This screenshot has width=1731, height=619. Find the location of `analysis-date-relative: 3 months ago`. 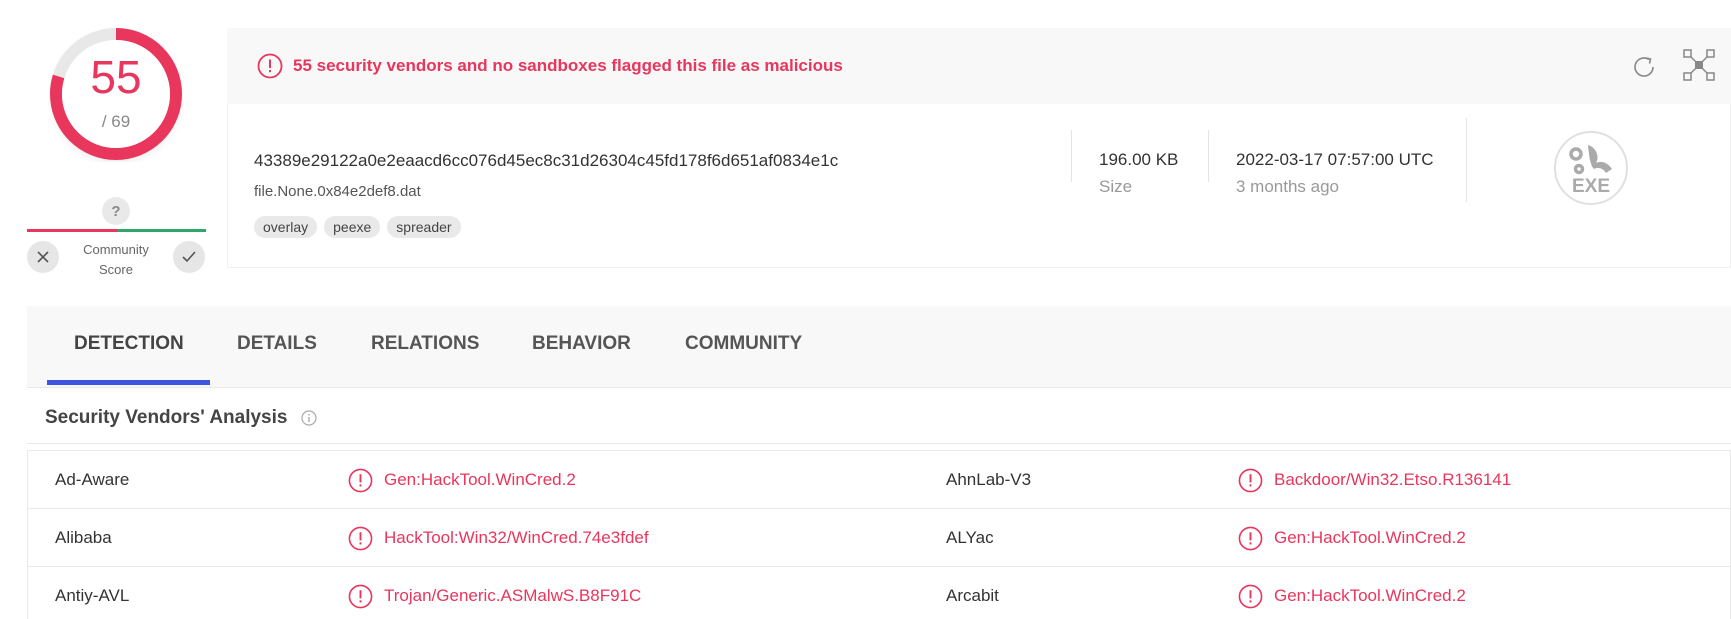

analysis-date-relative: 3 months ago is located at coordinates (1288, 186).